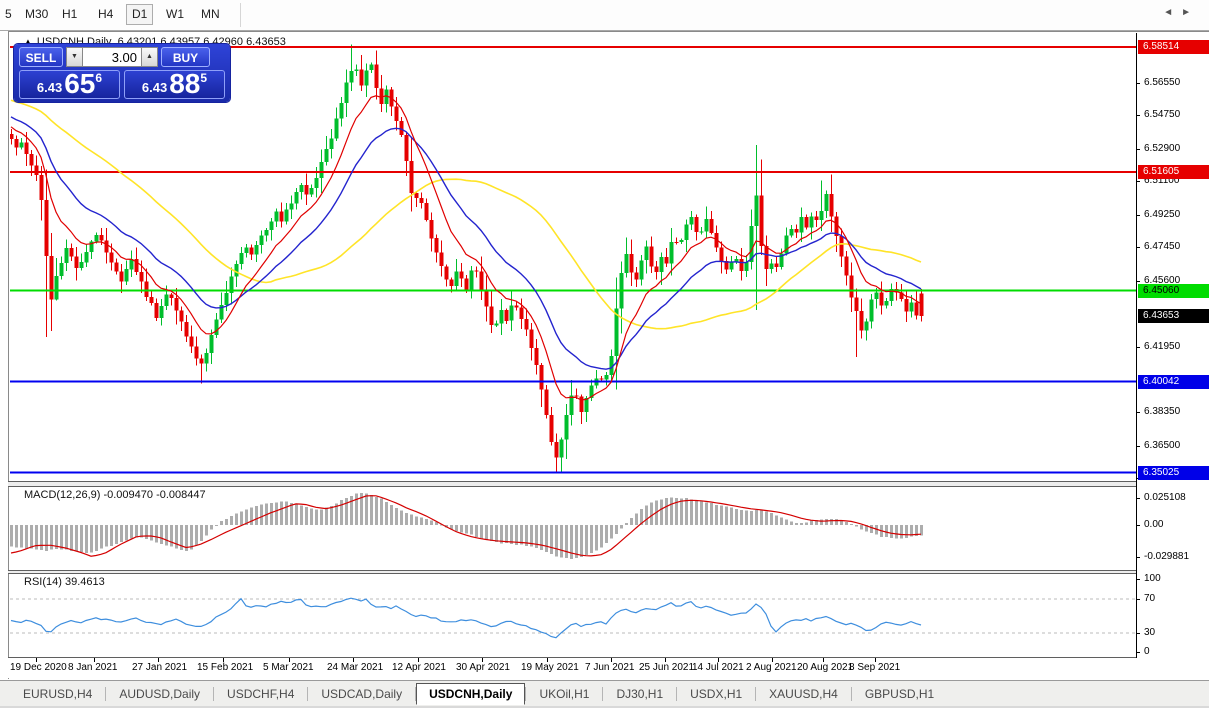  What do you see at coordinates (550, 667) in the screenshot?
I see `date-tick-label: 19 May 2021` at bounding box center [550, 667].